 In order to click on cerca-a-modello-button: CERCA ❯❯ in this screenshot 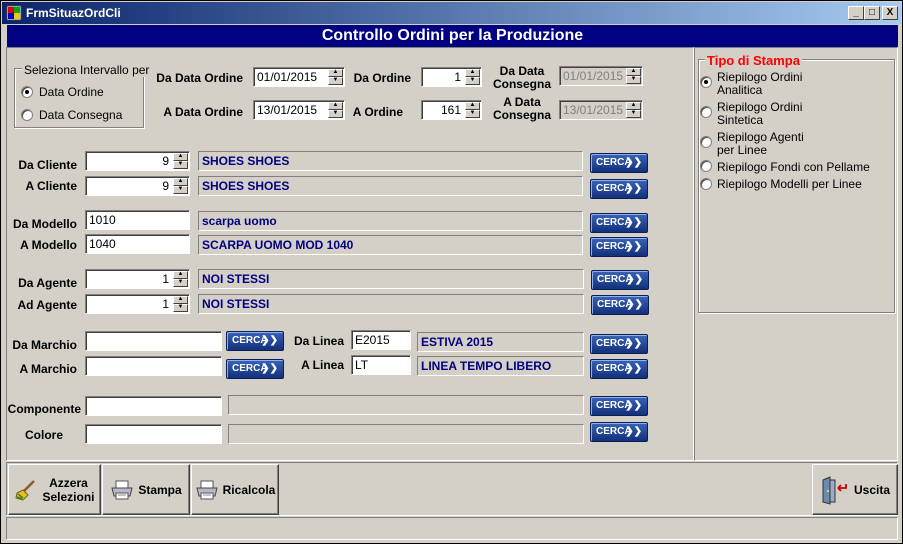, I will do `click(619, 247)`.